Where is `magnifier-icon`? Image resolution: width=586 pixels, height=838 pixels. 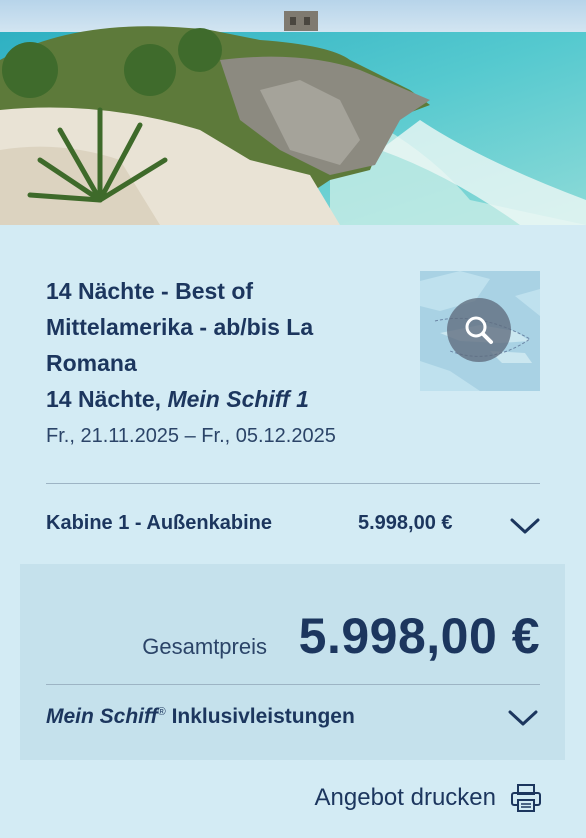 magnifier-icon is located at coordinates (479, 330).